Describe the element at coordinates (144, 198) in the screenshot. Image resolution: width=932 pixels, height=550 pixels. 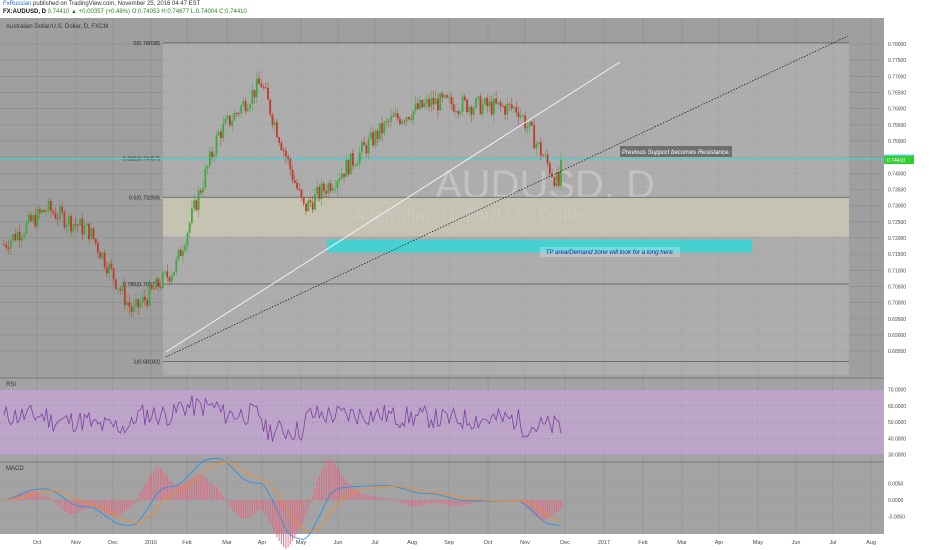
I see `fib-label: 0.5(0.73259)` at that location.